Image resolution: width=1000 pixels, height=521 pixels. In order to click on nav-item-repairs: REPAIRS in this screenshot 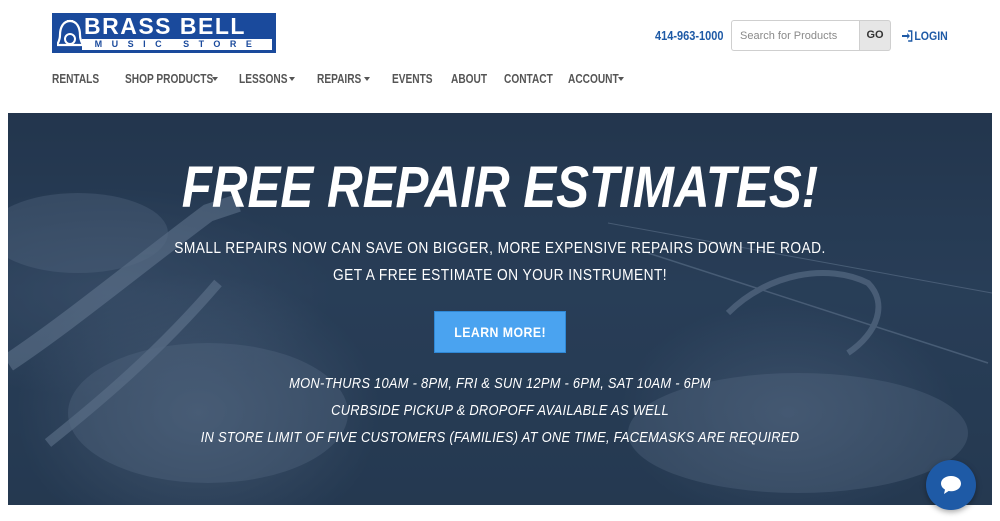, I will do `click(354, 78)`.